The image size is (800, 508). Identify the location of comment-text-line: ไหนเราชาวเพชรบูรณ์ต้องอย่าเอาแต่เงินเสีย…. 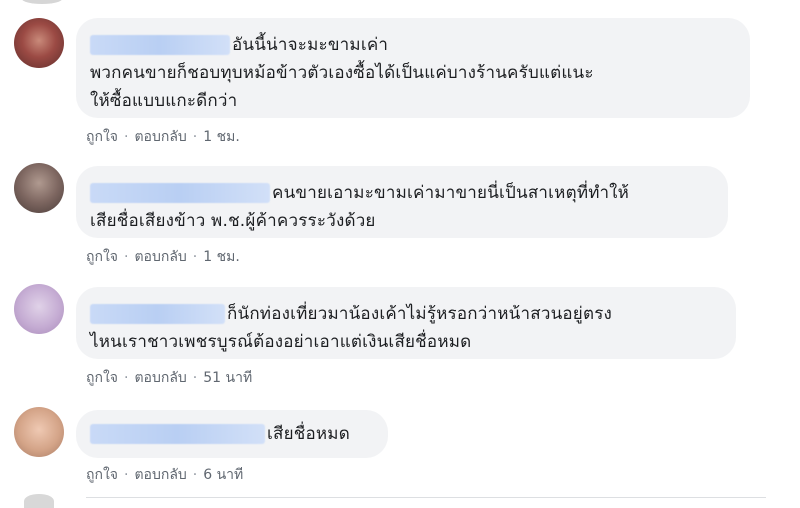
(281, 342).